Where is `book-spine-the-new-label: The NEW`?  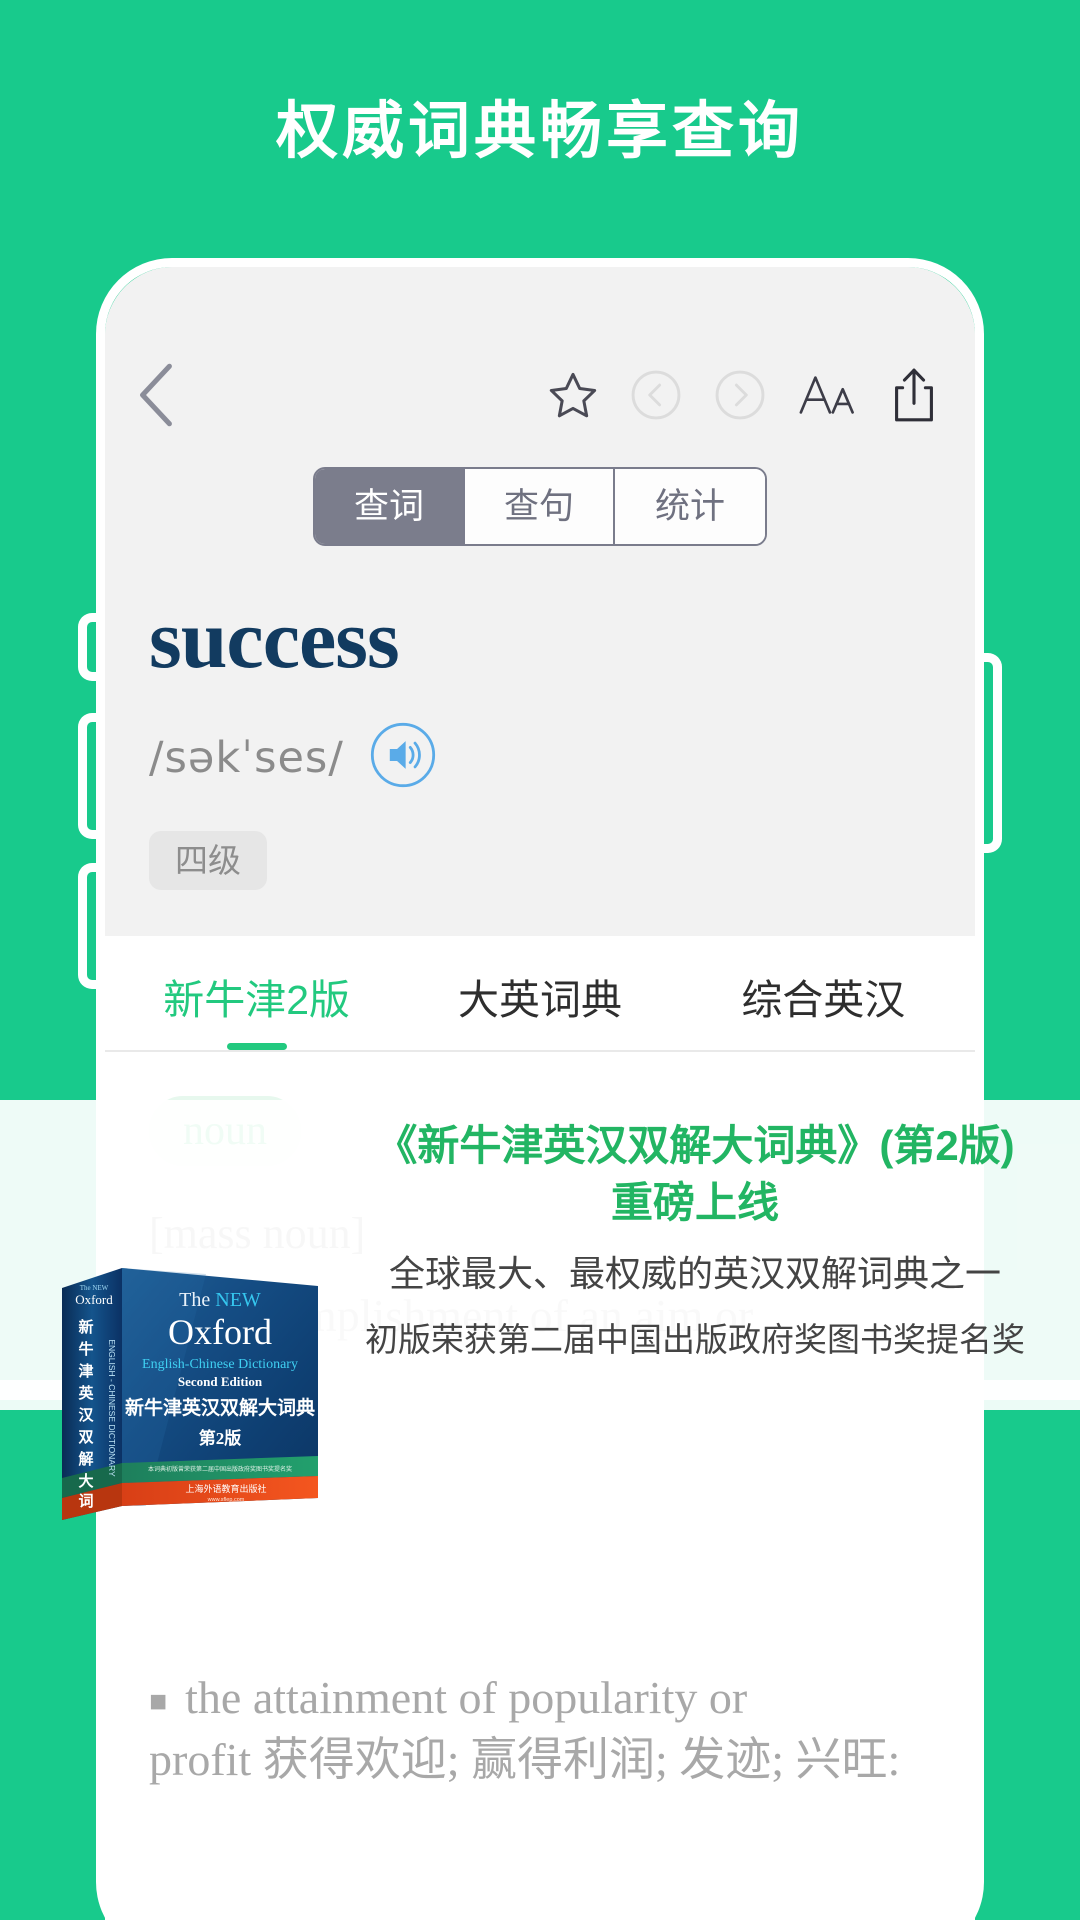
book-spine-the-new-label: The NEW is located at coordinates (94, 1288).